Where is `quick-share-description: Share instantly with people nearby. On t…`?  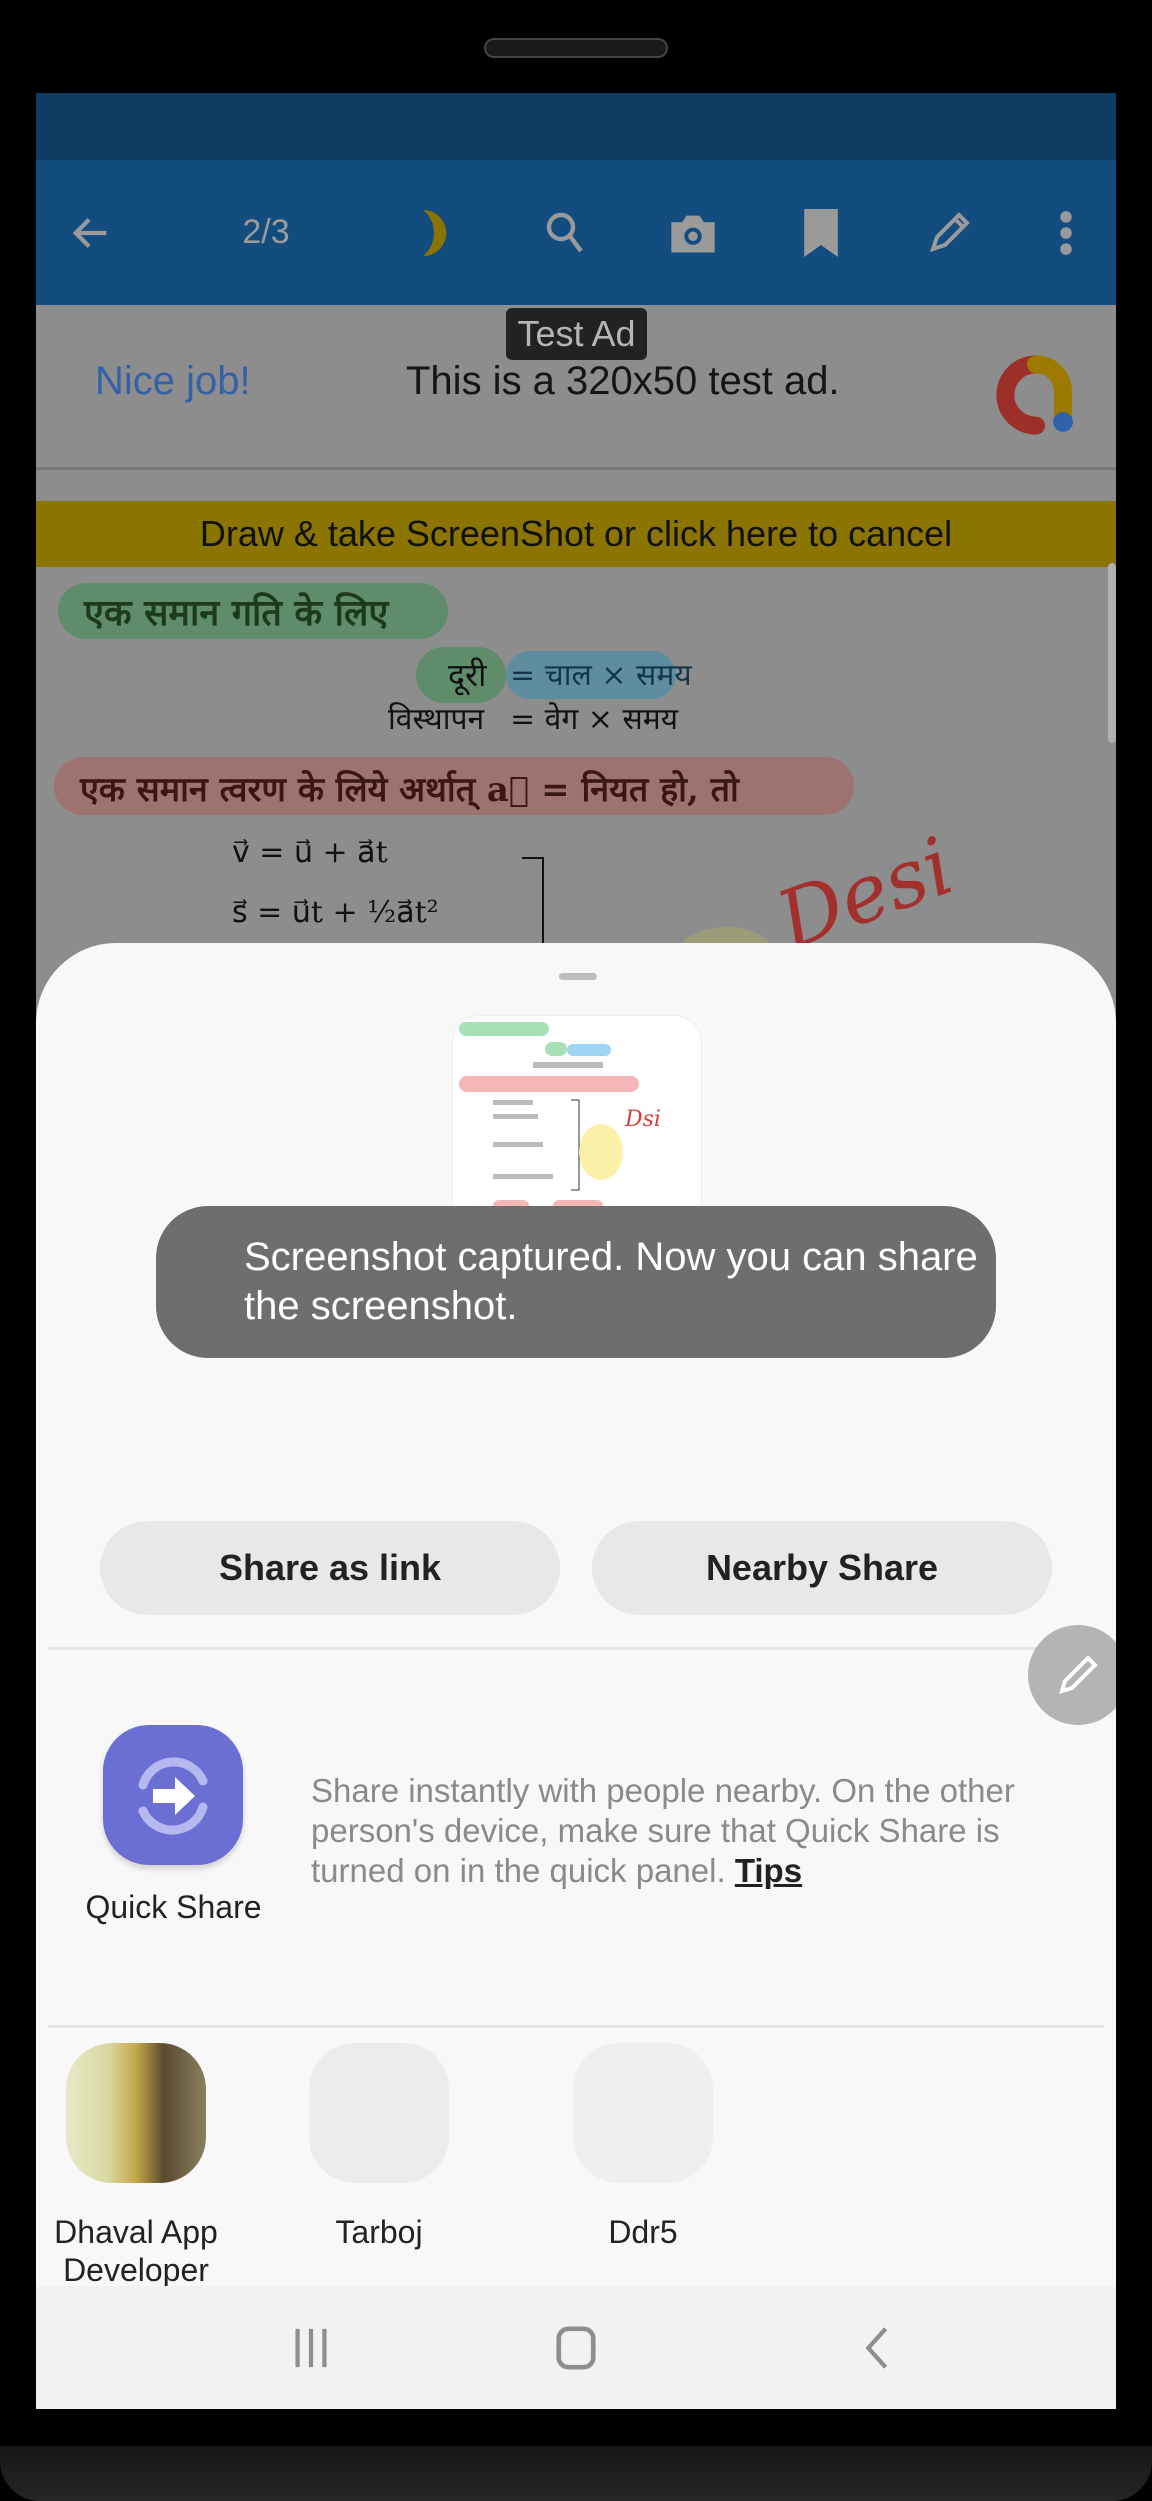
quick-share-description: Share instantly with people nearby. On t… is located at coordinates (676, 1831).